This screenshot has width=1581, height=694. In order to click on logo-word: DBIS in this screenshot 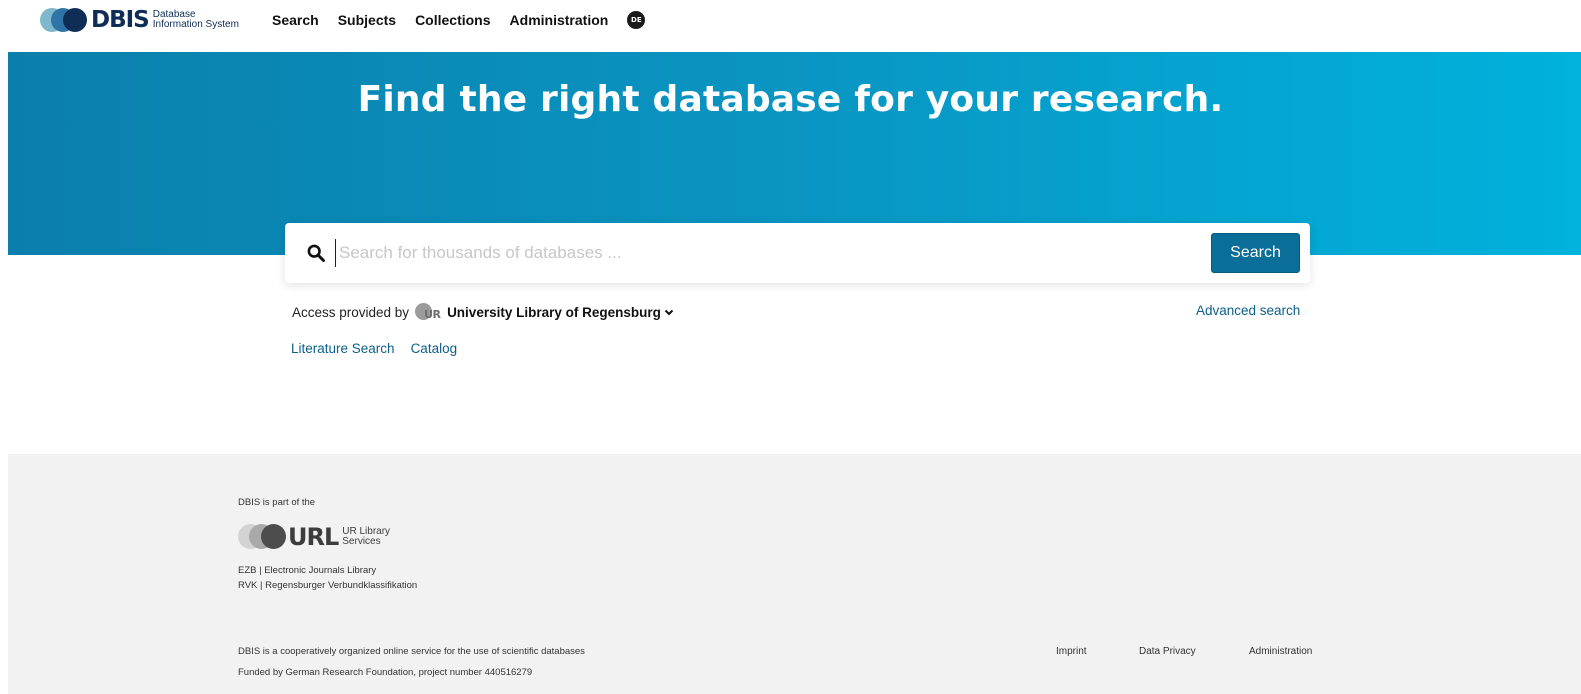, I will do `click(120, 20)`.